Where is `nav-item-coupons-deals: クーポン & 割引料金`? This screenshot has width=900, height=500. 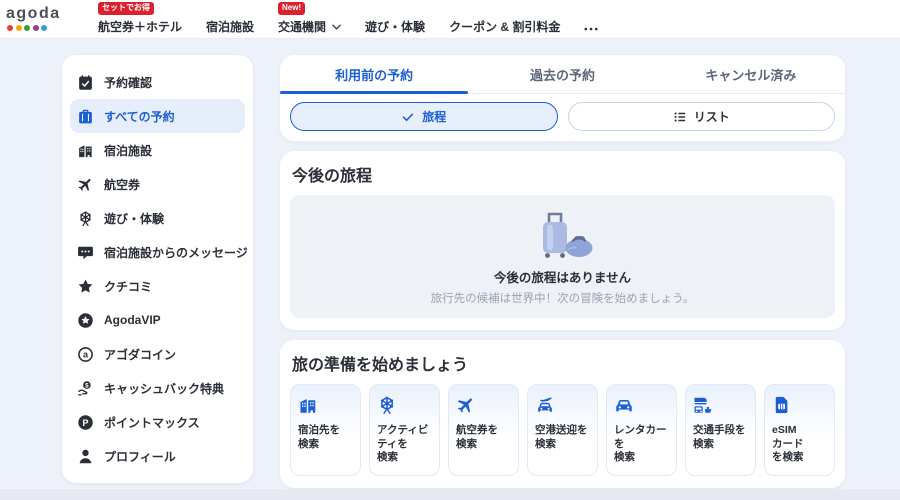 nav-item-coupons-deals: クーポン & 割引料金 is located at coordinates (504, 27).